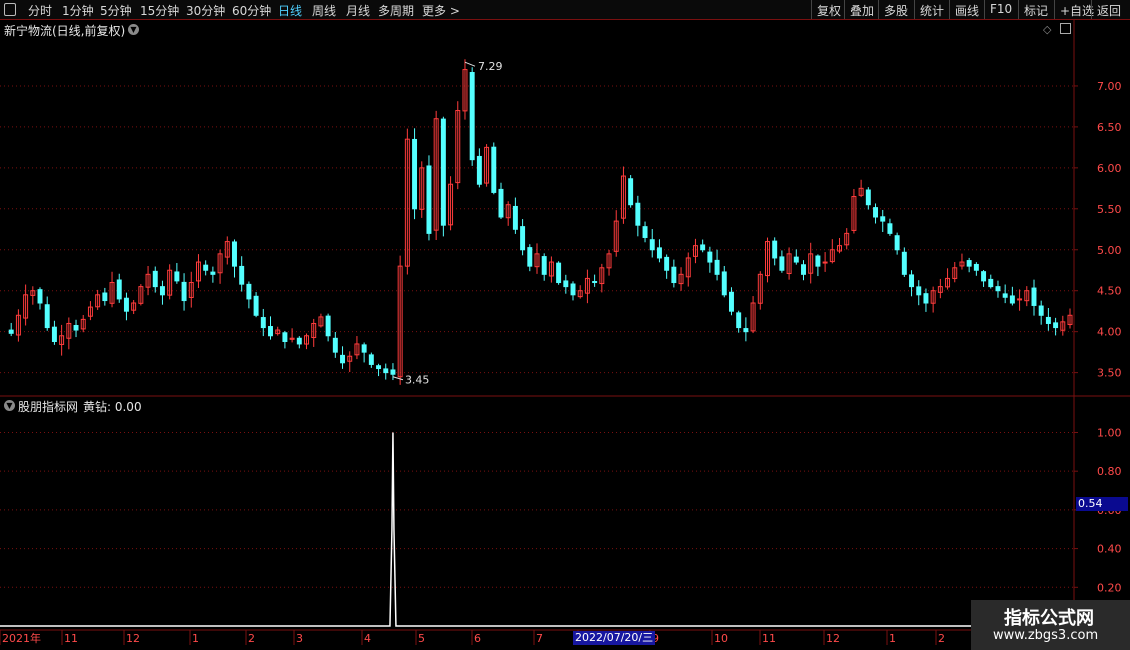 The image size is (1130, 650). What do you see at coordinates (1109, 373) in the screenshot?
I see `price-tick-label: 3.50` at bounding box center [1109, 373].